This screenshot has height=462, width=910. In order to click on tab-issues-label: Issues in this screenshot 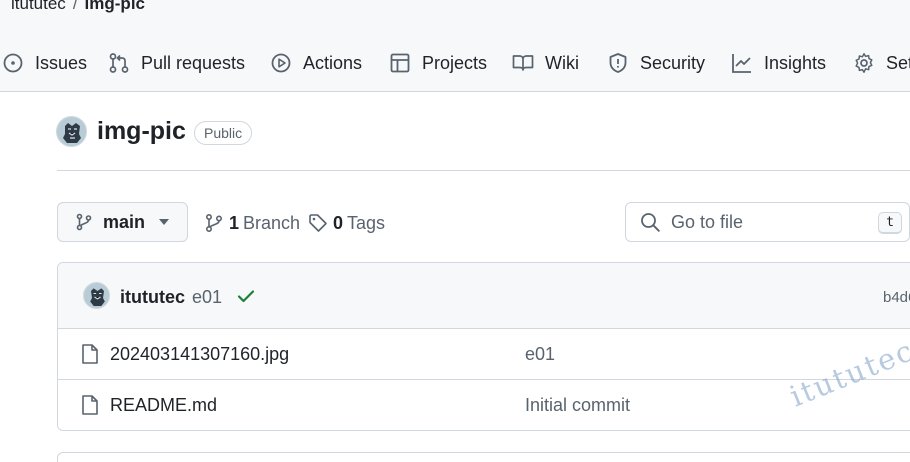, I will do `click(61, 62)`.